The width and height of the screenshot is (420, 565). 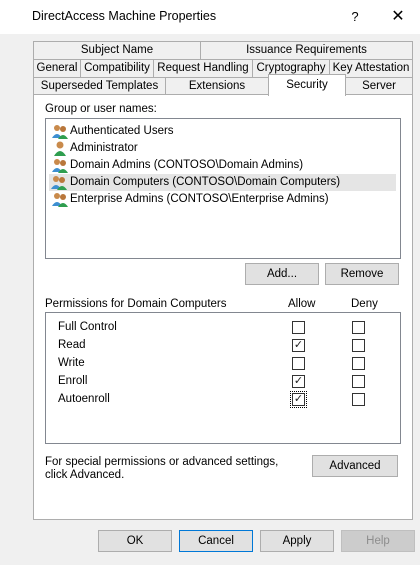 What do you see at coordinates (362, 274) in the screenshot?
I see `remove-button: Remove` at bounding box center [362, 274].